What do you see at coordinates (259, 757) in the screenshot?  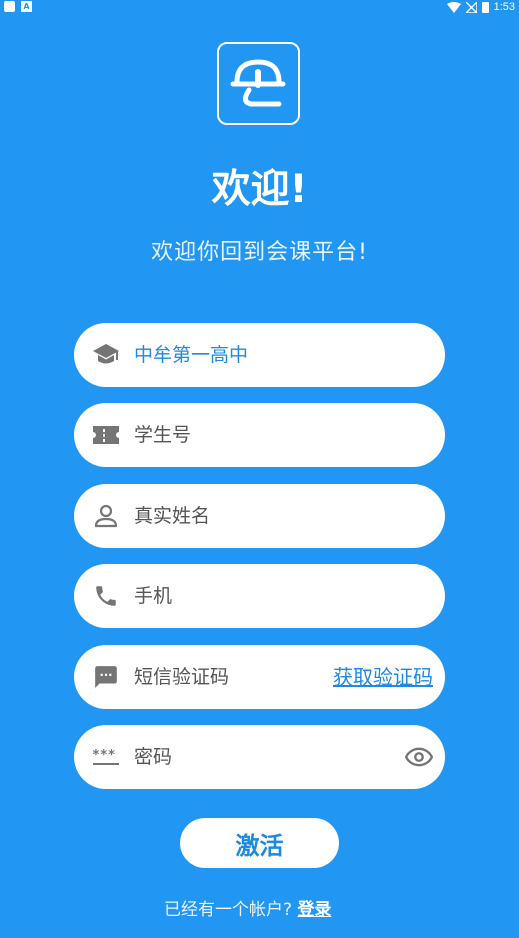 I see `password-field: *** 密码` at bounding box center [259, 757].